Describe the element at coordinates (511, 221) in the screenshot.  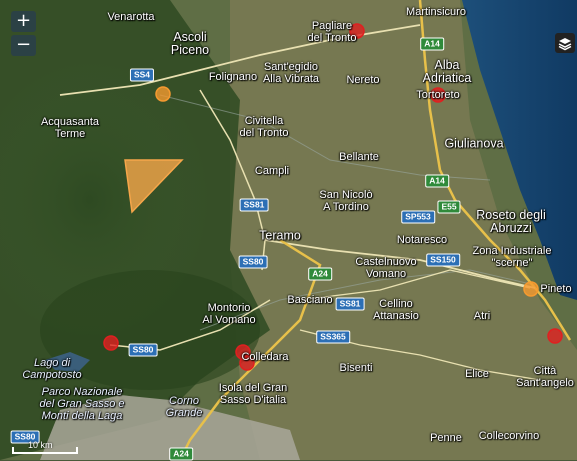
I see `place-label-roseto: Roseto degli Abruzzi` at that location.